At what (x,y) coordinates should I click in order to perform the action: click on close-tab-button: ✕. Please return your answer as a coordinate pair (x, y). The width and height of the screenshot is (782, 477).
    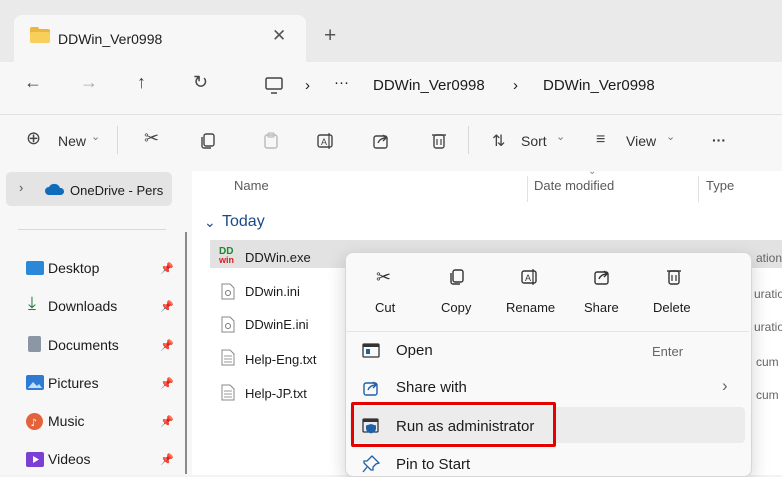
    Looking at the image, I should click on (279, 36).